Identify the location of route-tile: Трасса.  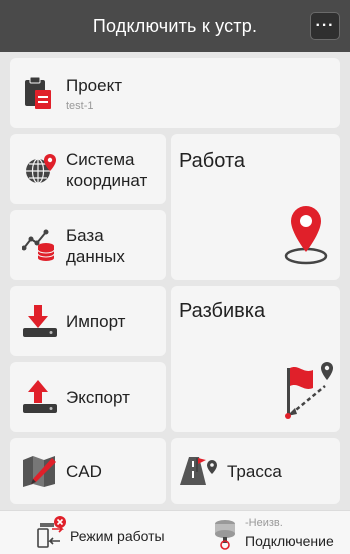
(255, 471).